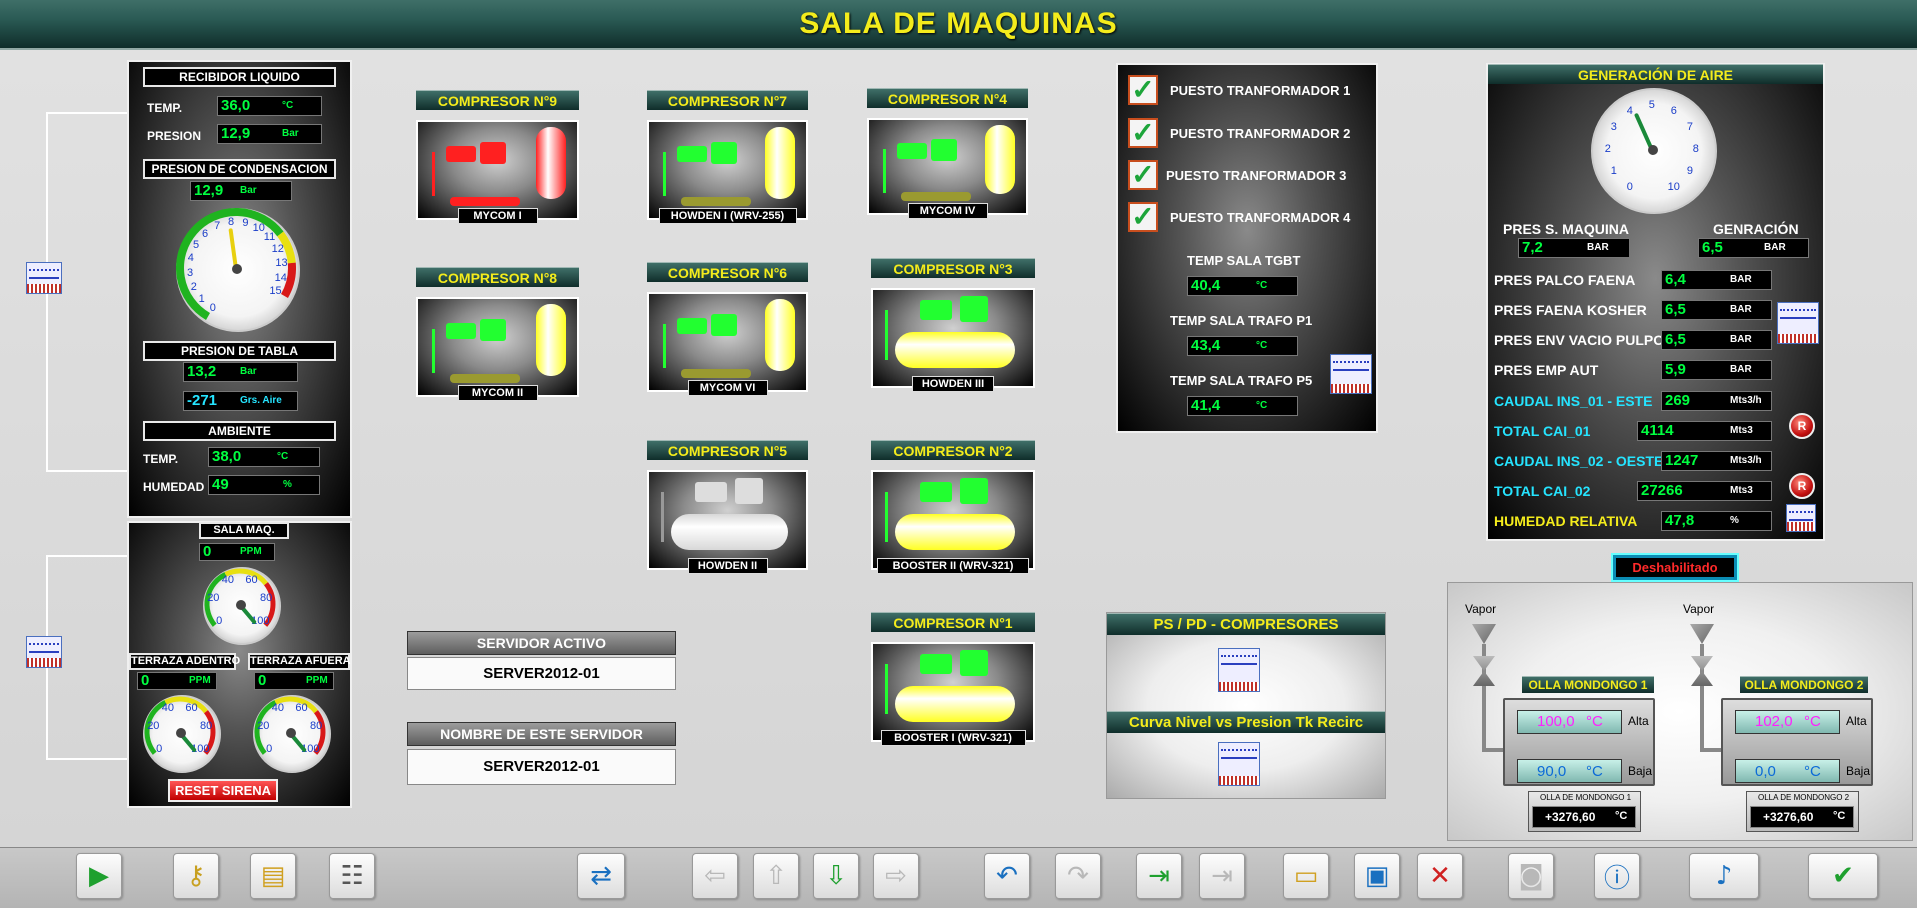 This screenshot has height=908, width=1917. What do you see at coordinates (1566, 521) in the screenshot?
I see `aire-row-label: HUMEDAD RELATIVA` at bounding box center [1566, 521].